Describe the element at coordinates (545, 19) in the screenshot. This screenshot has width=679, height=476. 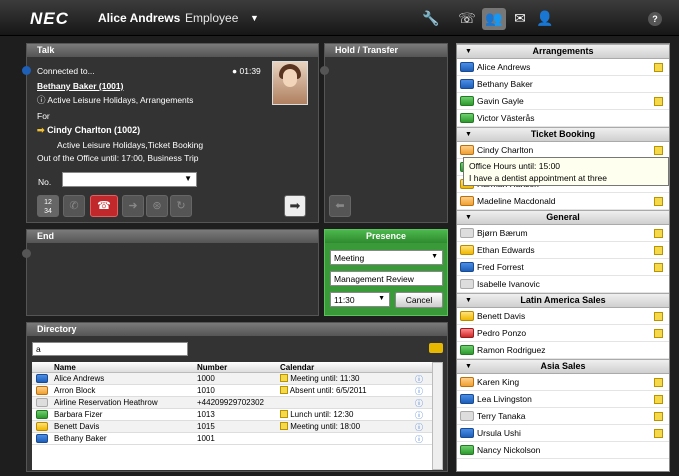
I see `user-icon: 👤` at that location.